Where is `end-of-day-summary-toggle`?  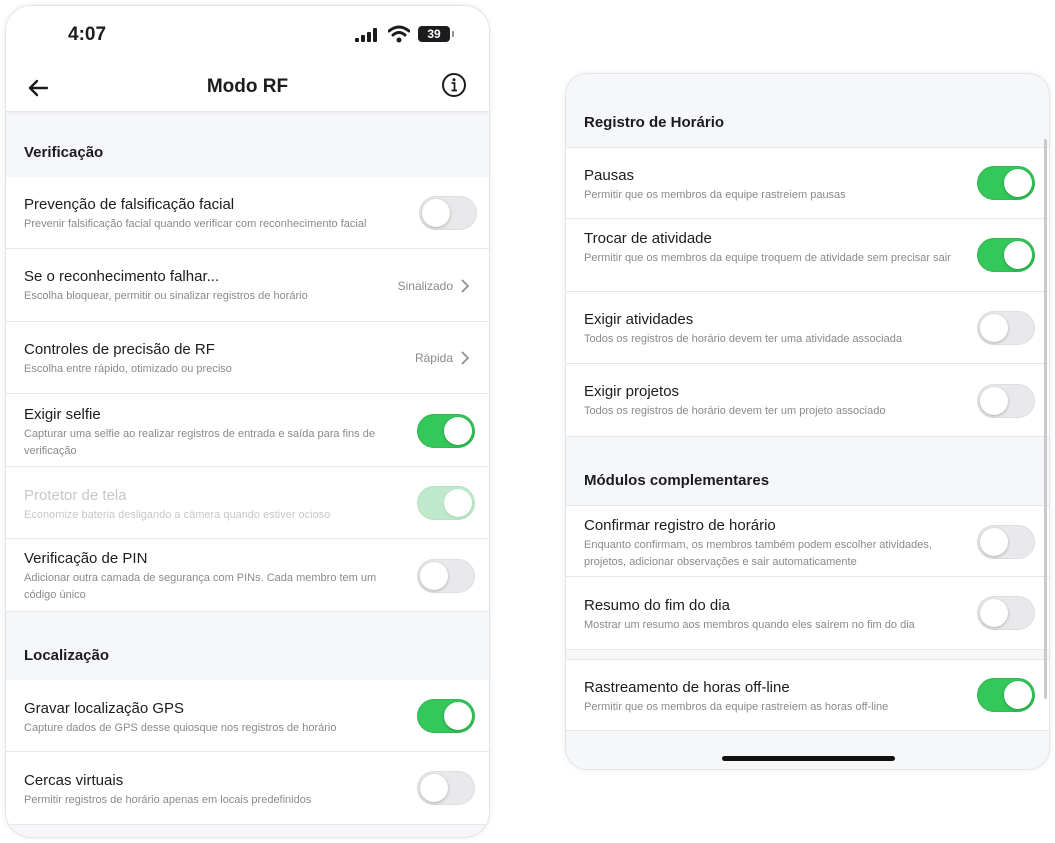 end-of-day-summary-toggle is located at coordinates (1006, 613).